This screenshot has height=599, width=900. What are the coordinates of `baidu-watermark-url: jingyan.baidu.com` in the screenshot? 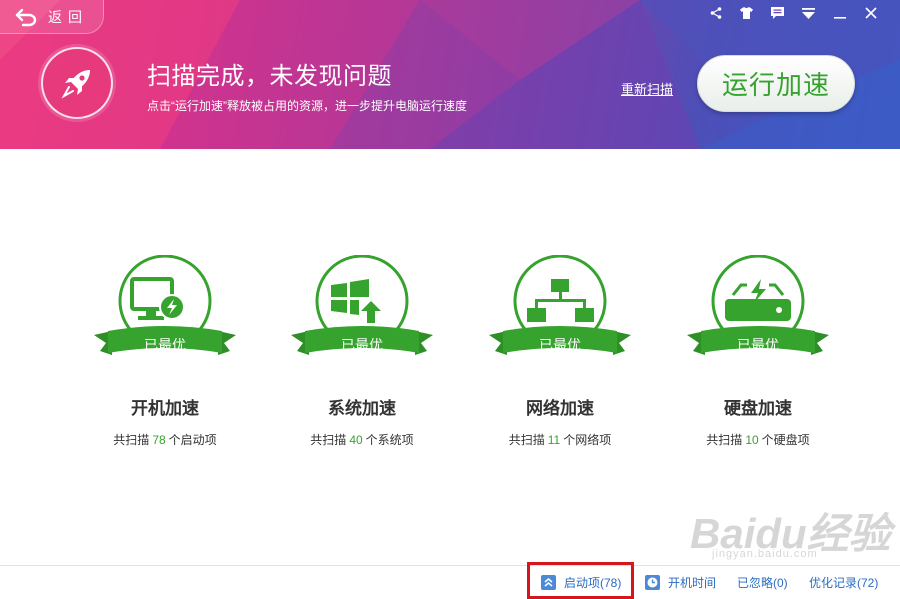 It's located at (765, 554).